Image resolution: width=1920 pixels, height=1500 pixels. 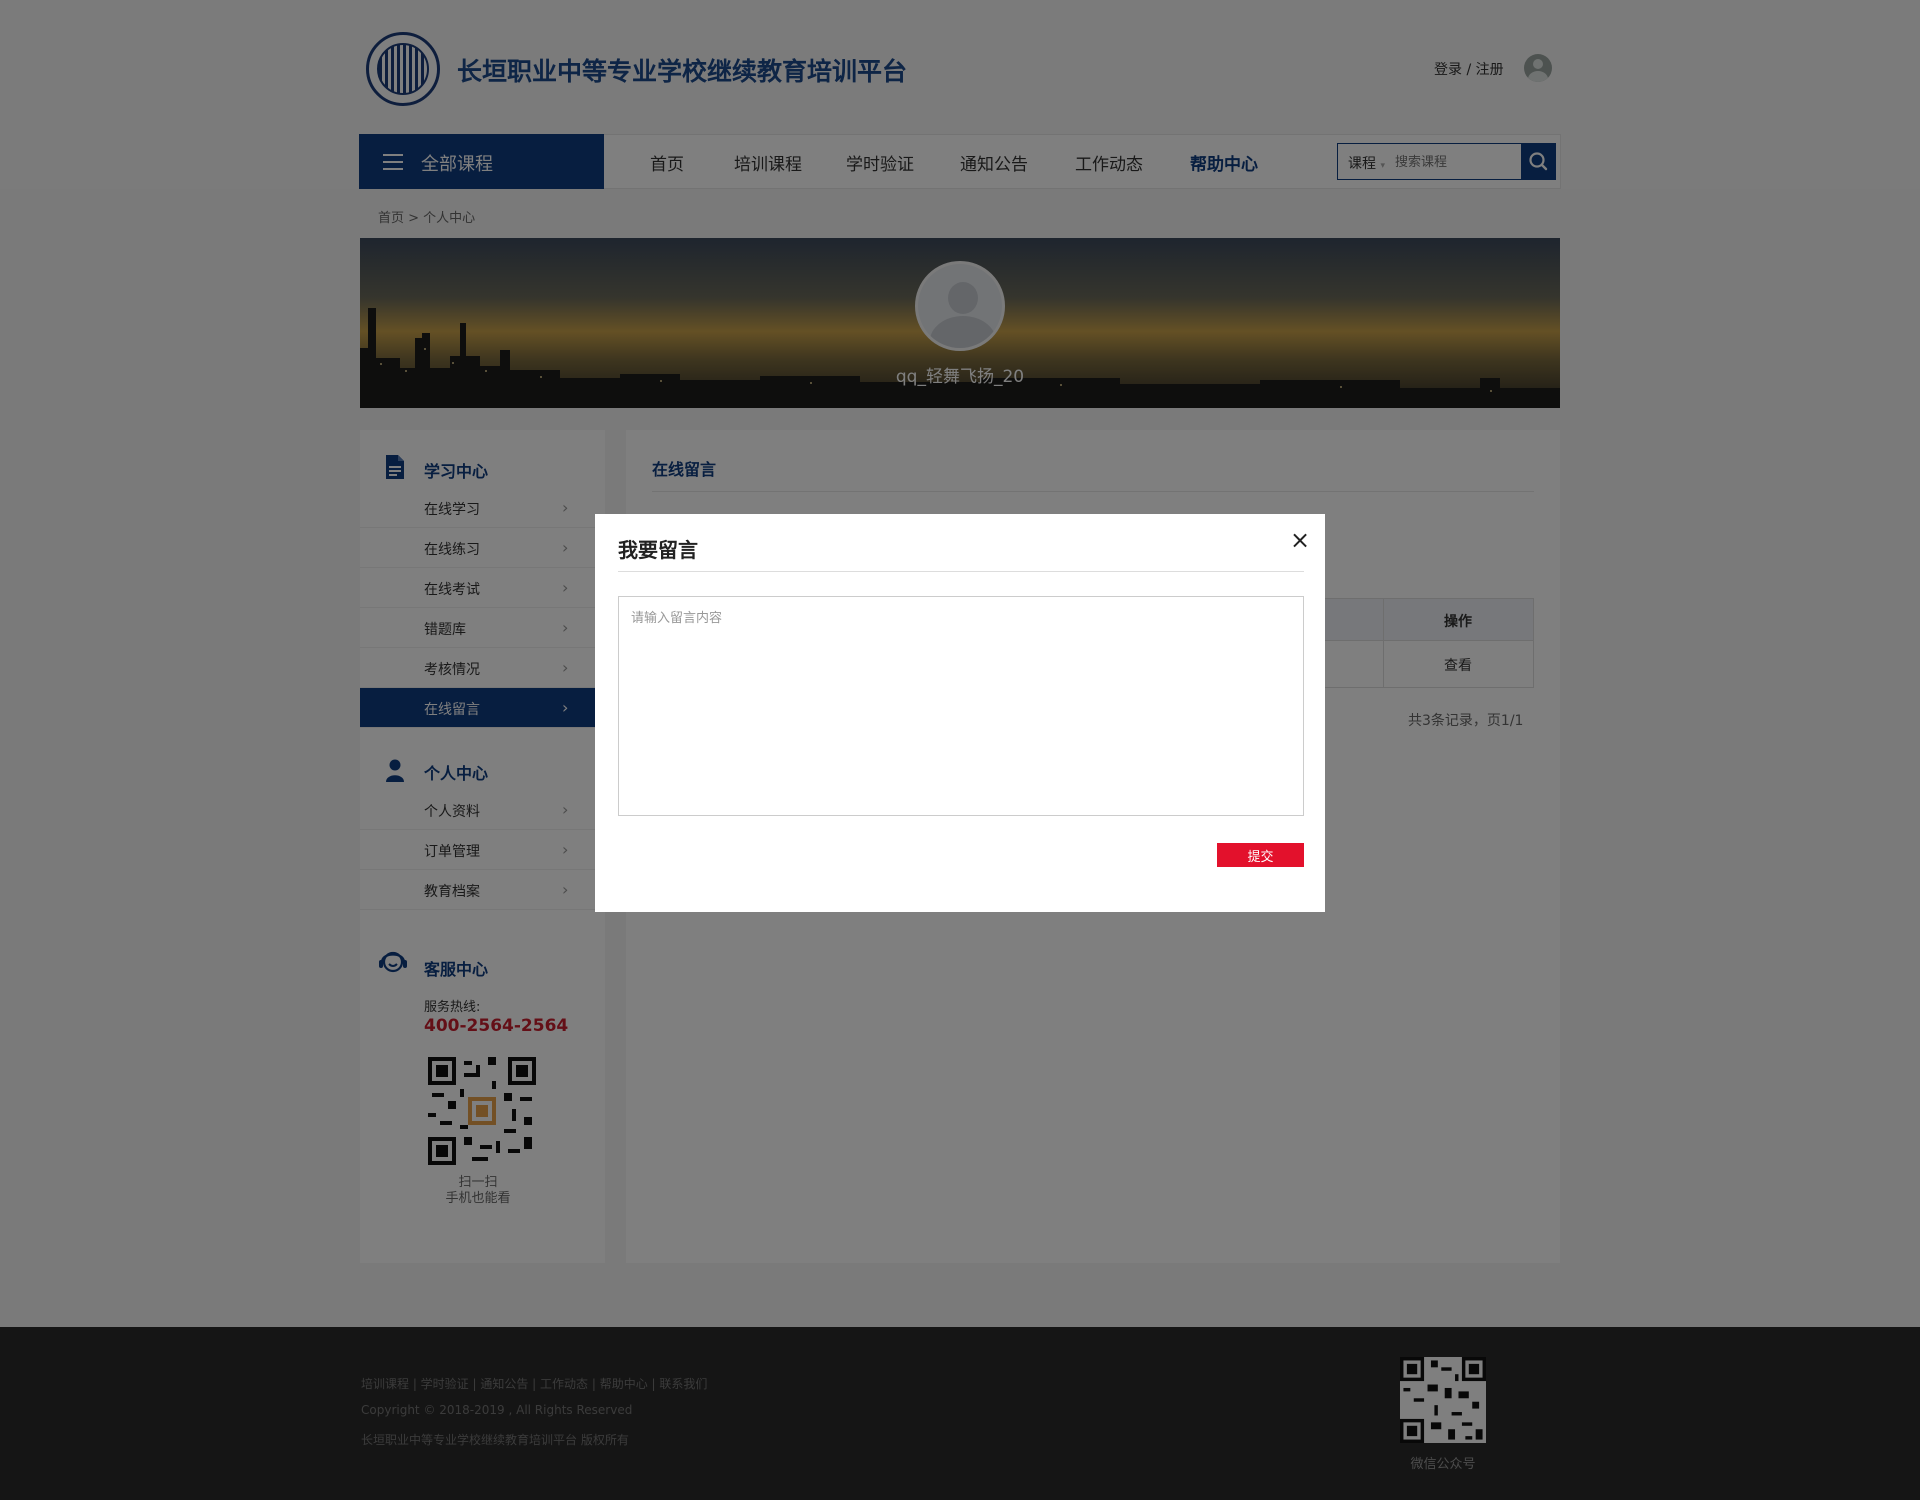 I want to click on message-textarea, so click(x=961, y=706).